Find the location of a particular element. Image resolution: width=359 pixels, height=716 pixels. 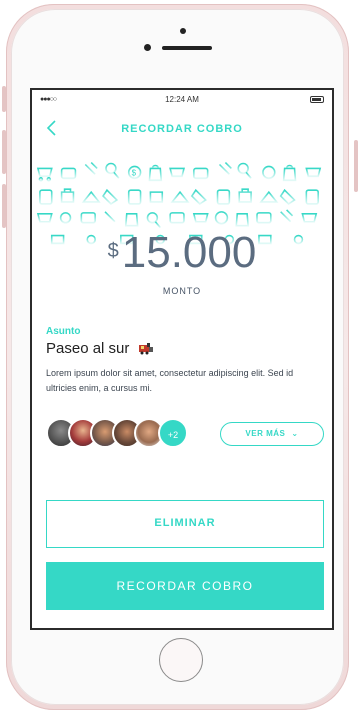

subject-title: Paseo al sur is located at coordinates (88, 348).